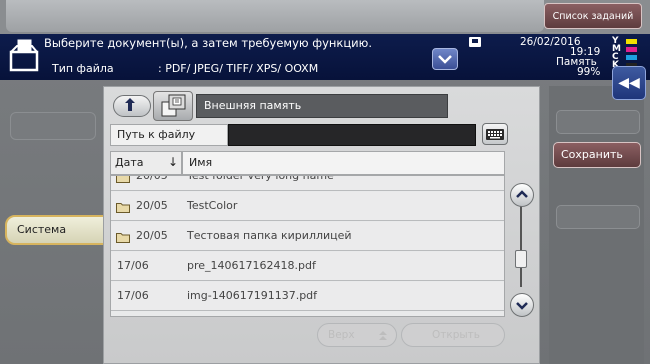 Image resolution: width=650 pixels, height=364 pixels. What do you see at coordinates (597, 155) in the screenshot?
I see `save-button: Сохранить` at bounding box center [597, 155].